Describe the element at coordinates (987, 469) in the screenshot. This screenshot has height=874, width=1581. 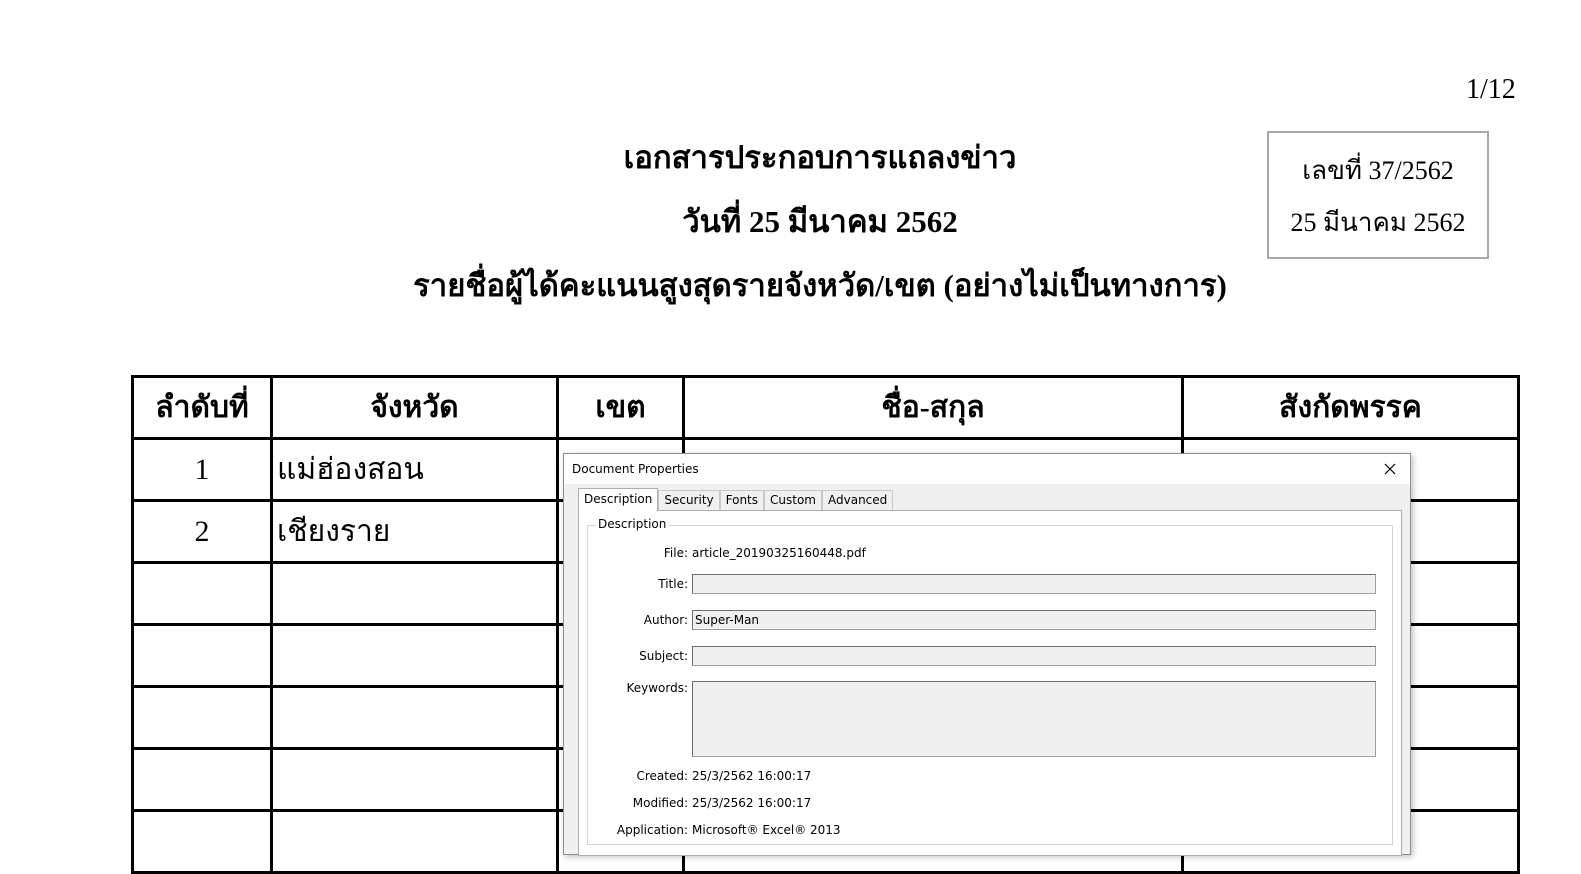
I see `dialog-titlebar: Document Properties` at that location.